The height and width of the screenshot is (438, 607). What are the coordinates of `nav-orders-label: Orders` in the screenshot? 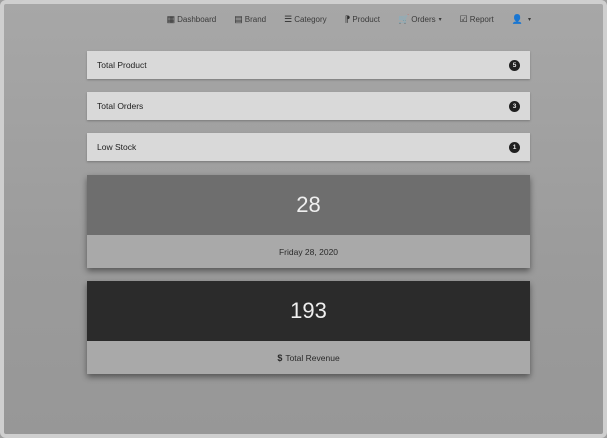 It's located at (423, 19).